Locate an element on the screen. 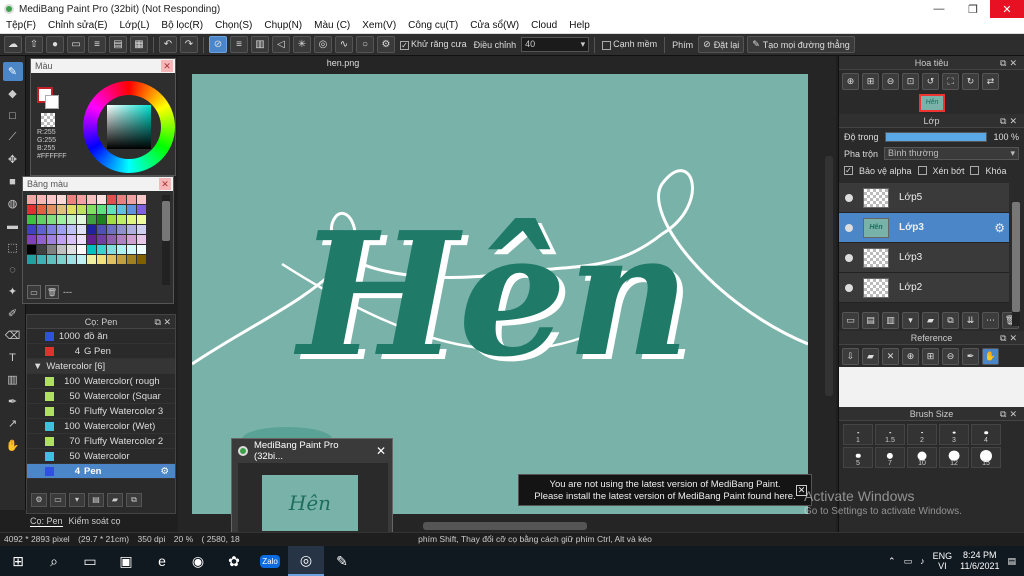 This screenshot has width=1024, height=576. protect-alpha-checkbox: ✓ is located at coordinates (848, 170).